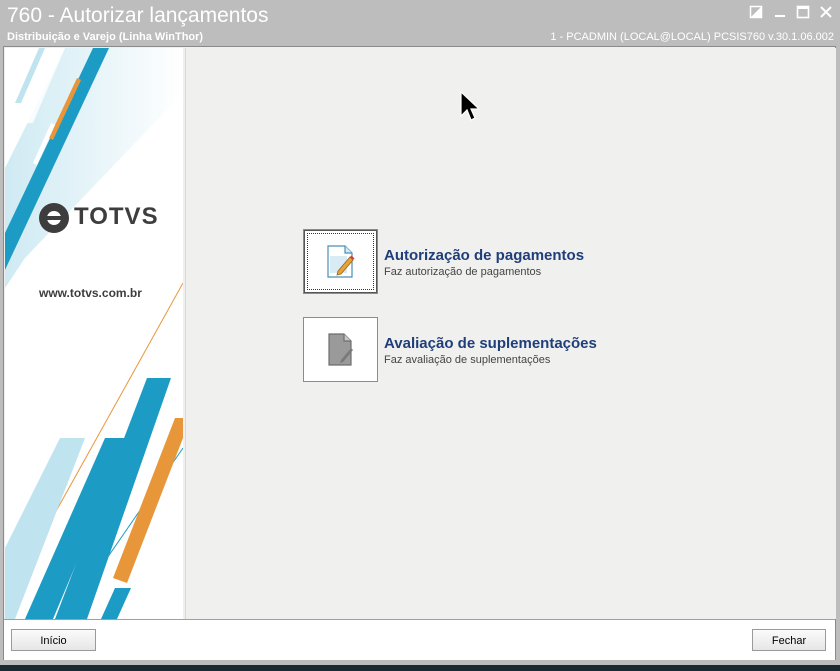 This screenshot has height=671, width=840. I want to click on avaliacao-suplementacoes-button, so click(340, 349).